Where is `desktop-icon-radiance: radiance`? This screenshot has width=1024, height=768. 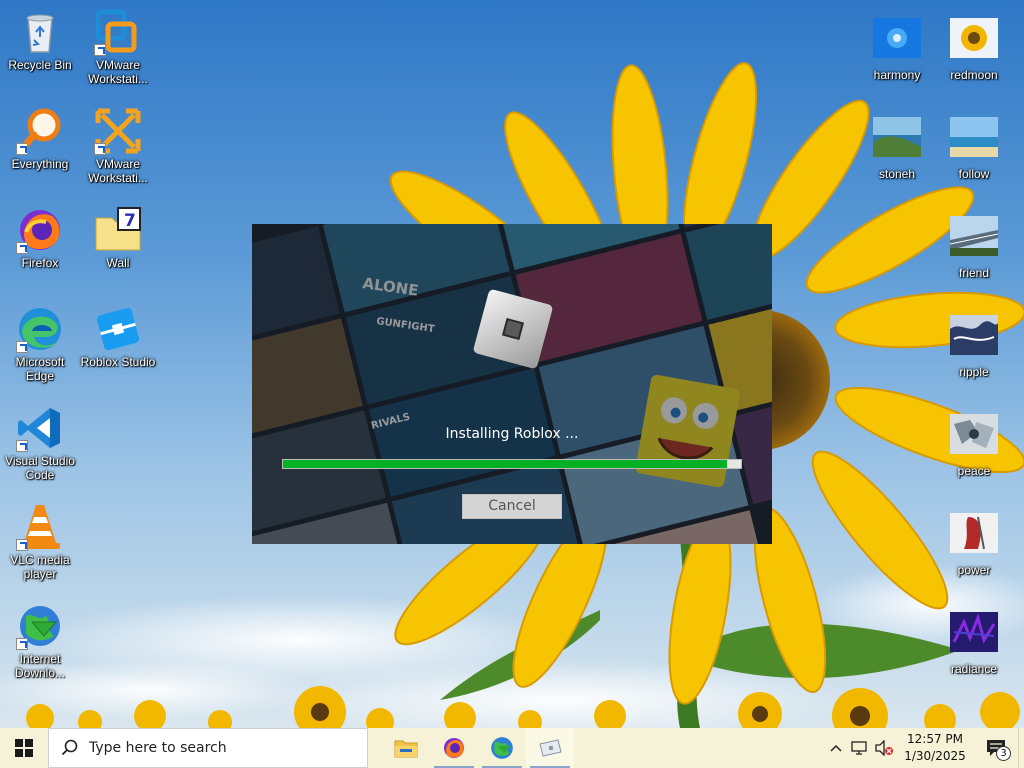 desktop-icon-radiance: radiance is located at coordinates (974, 641).